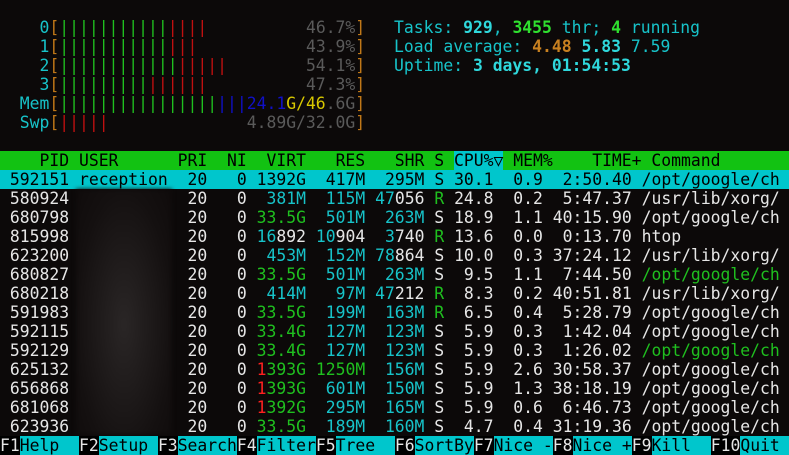 This screenshot has width=789, height=455. I want to click on state: S, so click(439, 255).